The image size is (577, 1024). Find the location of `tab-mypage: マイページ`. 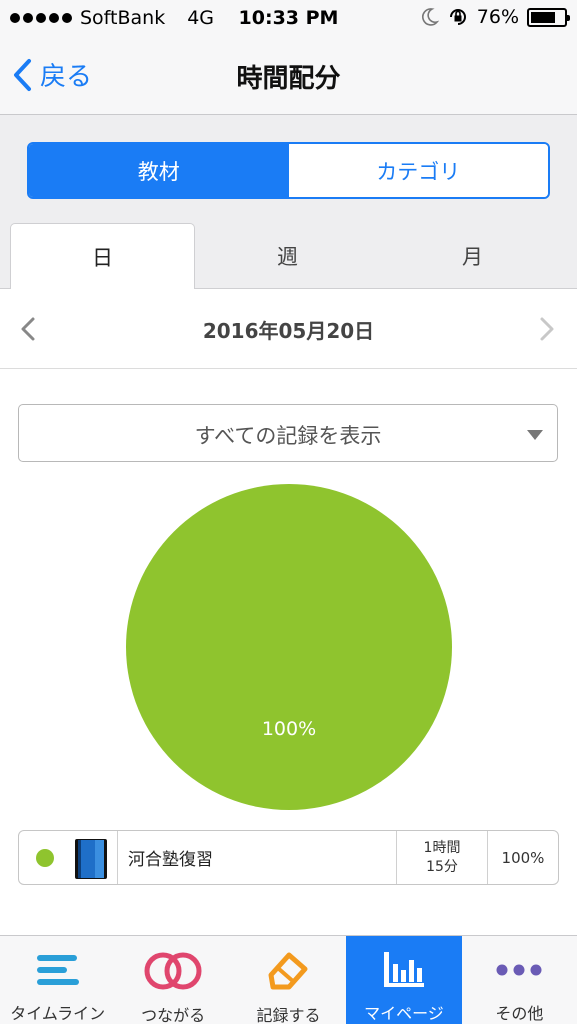

tab-mypage: マイページ is located at coordinates (404, 980).